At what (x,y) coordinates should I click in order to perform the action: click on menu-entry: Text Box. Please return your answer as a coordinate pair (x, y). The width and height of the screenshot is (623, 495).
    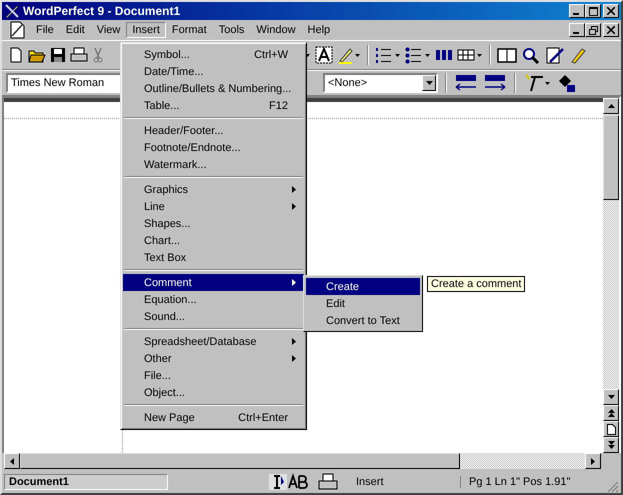
    Looking at the image, I should click on (213, 257).